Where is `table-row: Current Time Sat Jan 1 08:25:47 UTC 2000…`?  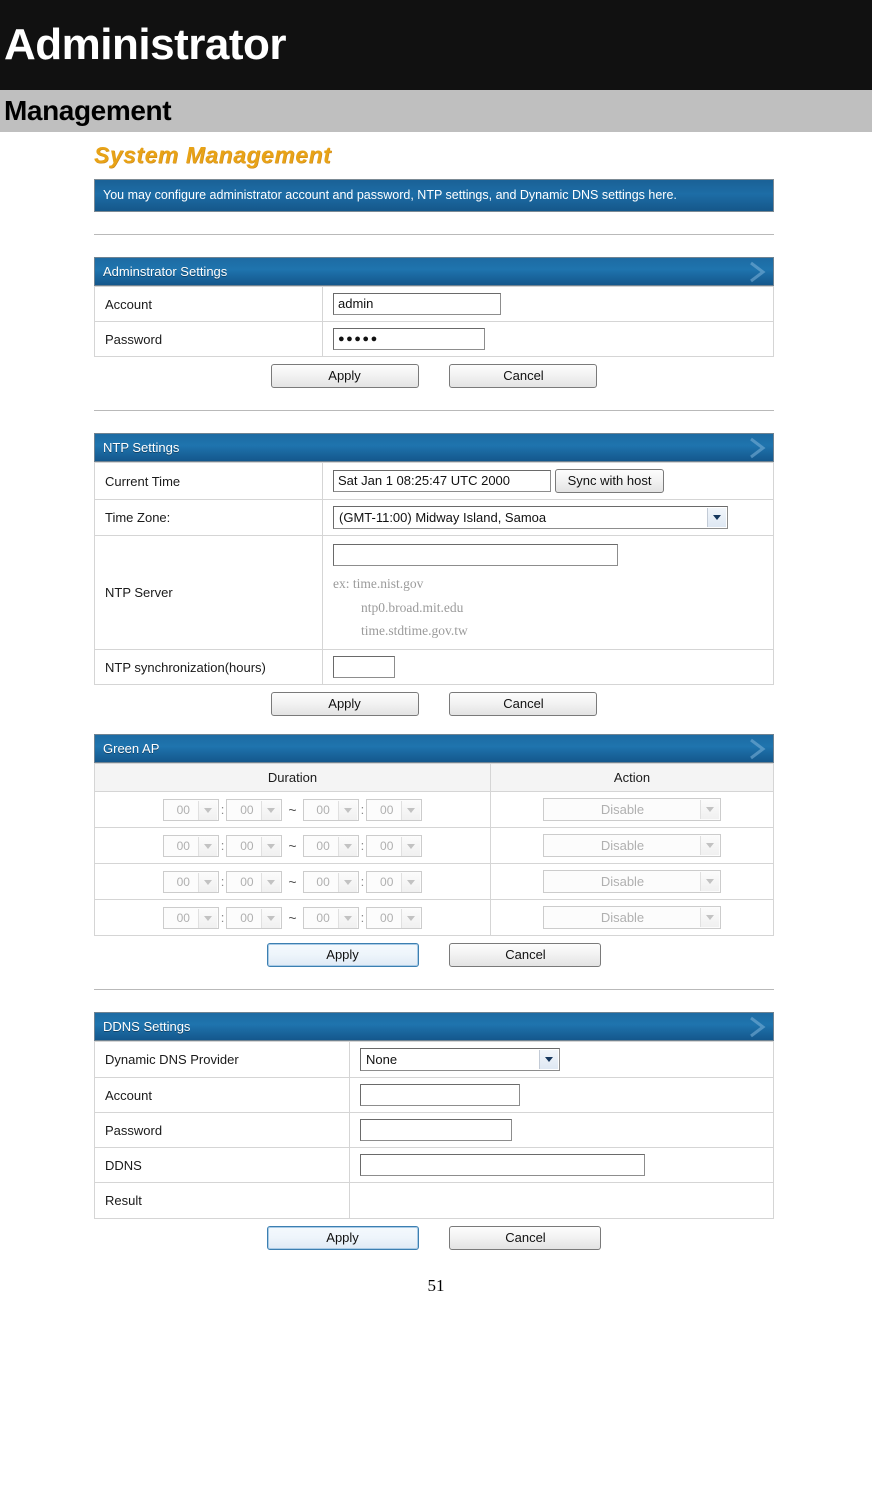 table-row: Current Time Sat Jan 1 08:25:47 UTC 2000… is located at coordinates (434, 481).